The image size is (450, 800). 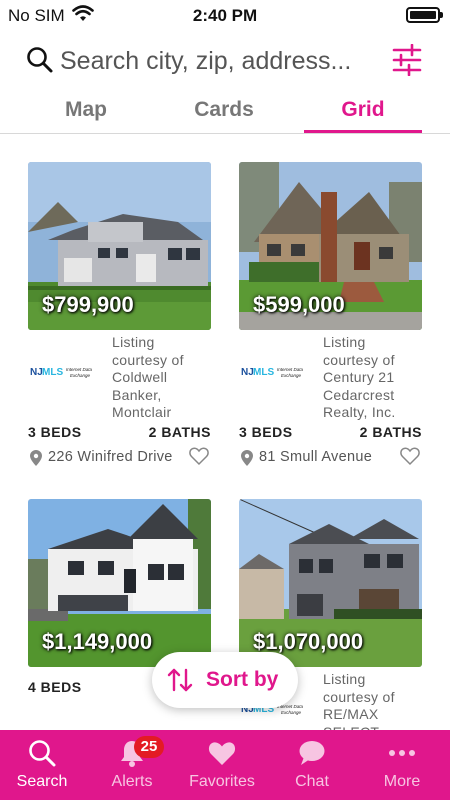 I want to click on listing-photo: $1,070,000, so click(x=330, y=583).